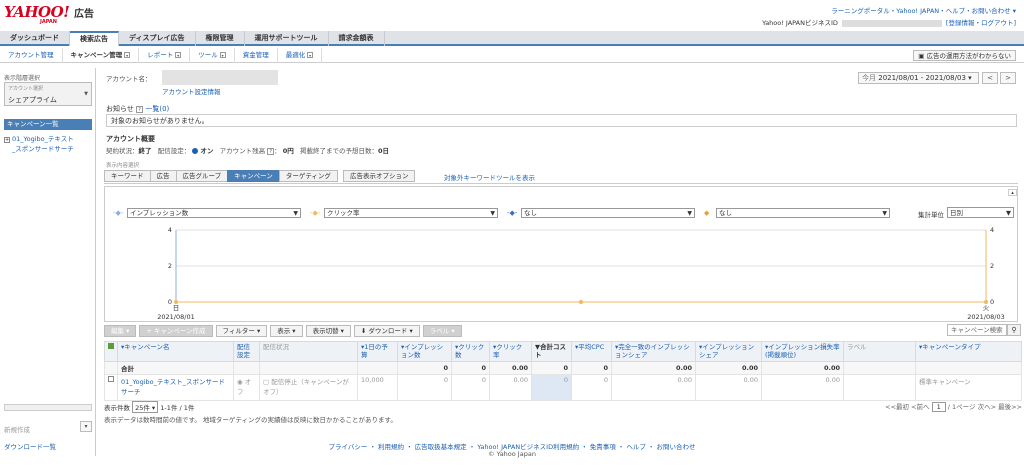  What do you see at coordinates (357, 38) in the screenshot?
I see `tab-billing: 請求金額表` at bounding box center [357, 38].